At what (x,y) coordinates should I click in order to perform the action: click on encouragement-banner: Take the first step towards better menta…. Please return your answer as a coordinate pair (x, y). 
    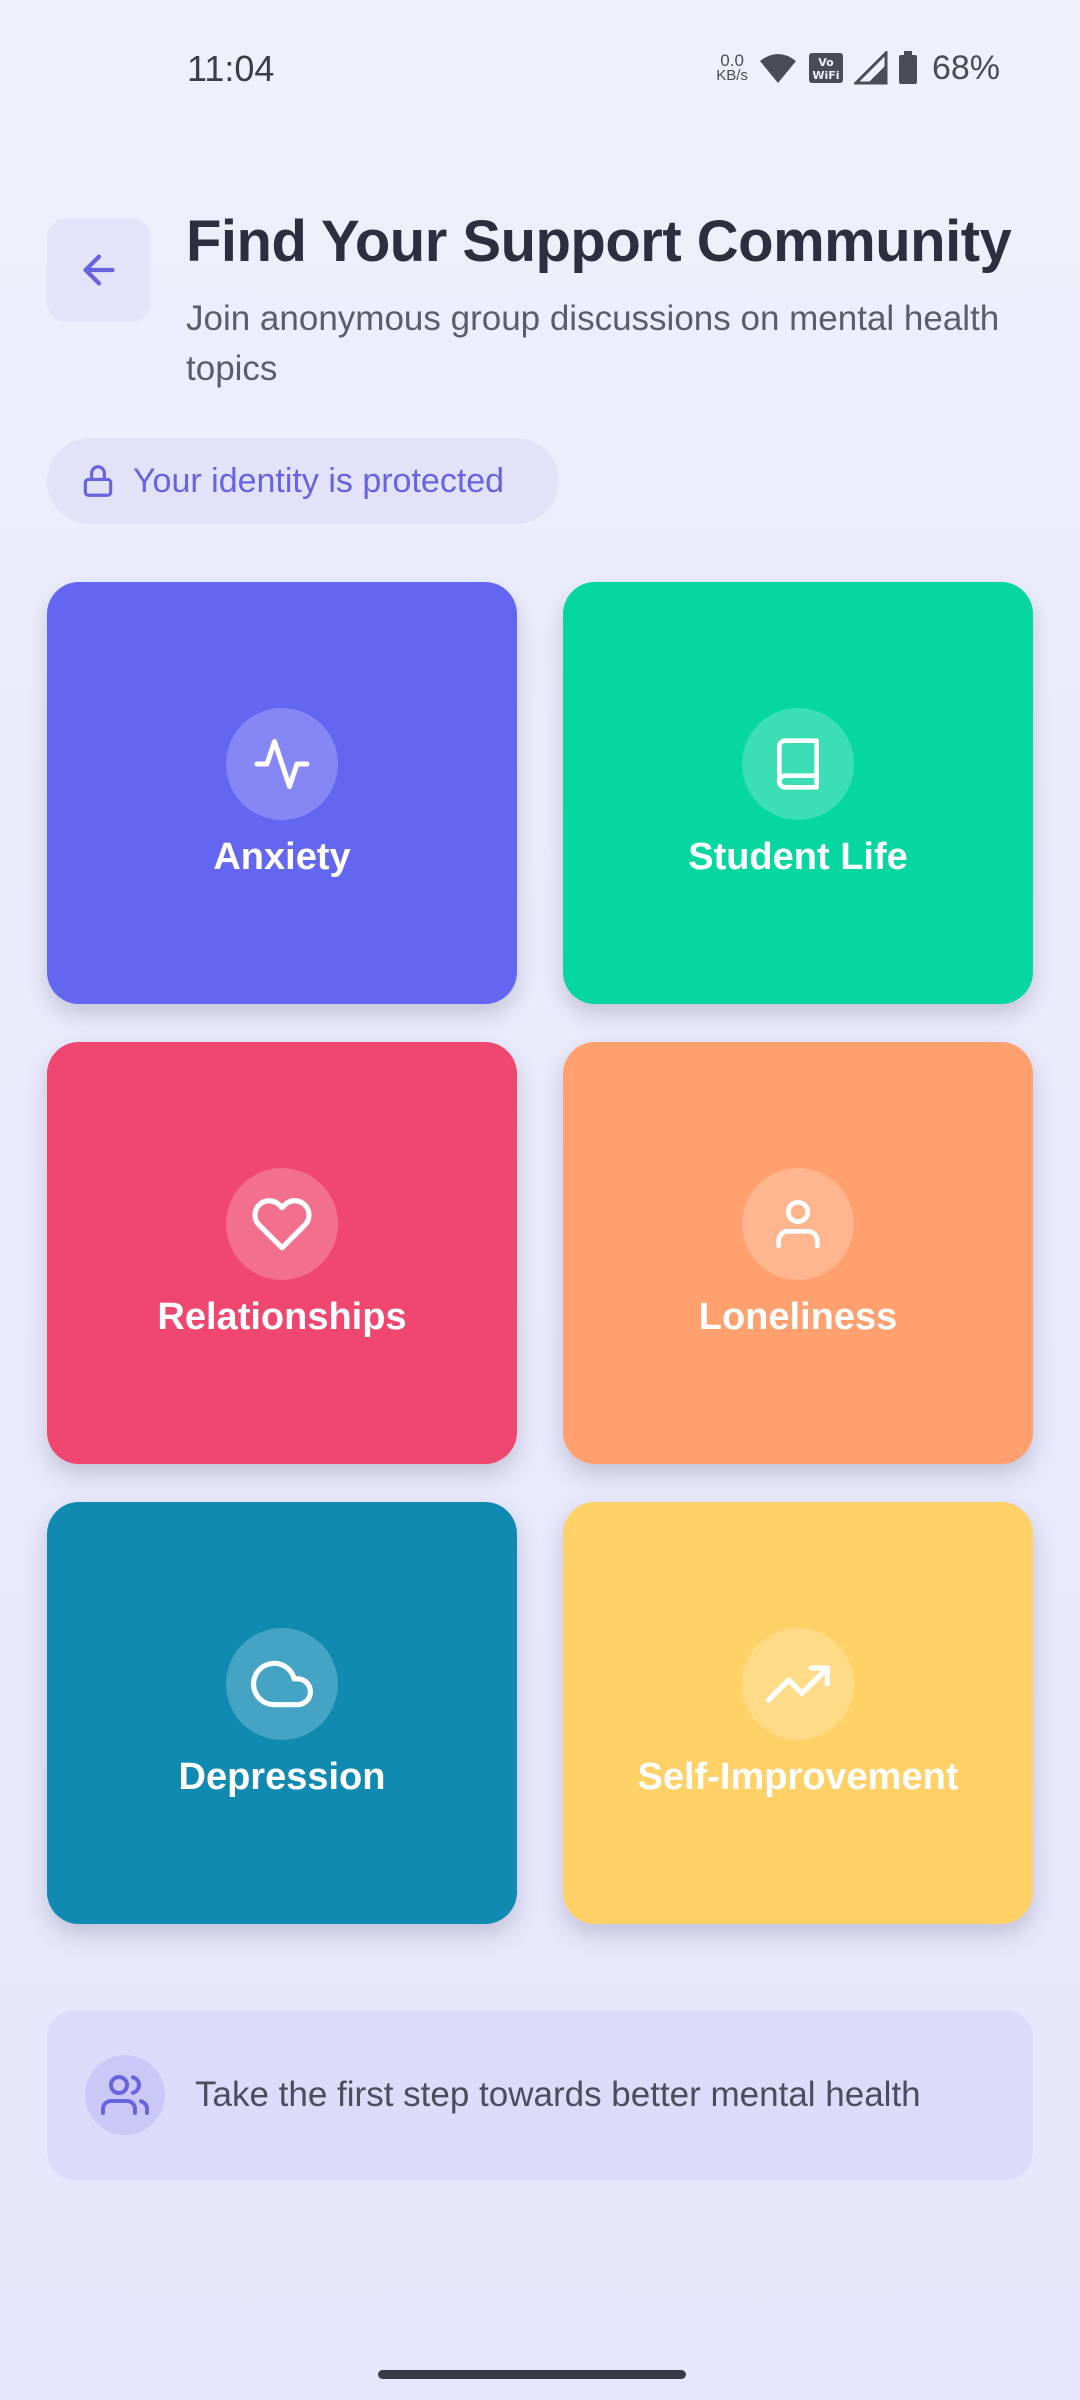
    Looking at the image, I should click on (540, 2095).